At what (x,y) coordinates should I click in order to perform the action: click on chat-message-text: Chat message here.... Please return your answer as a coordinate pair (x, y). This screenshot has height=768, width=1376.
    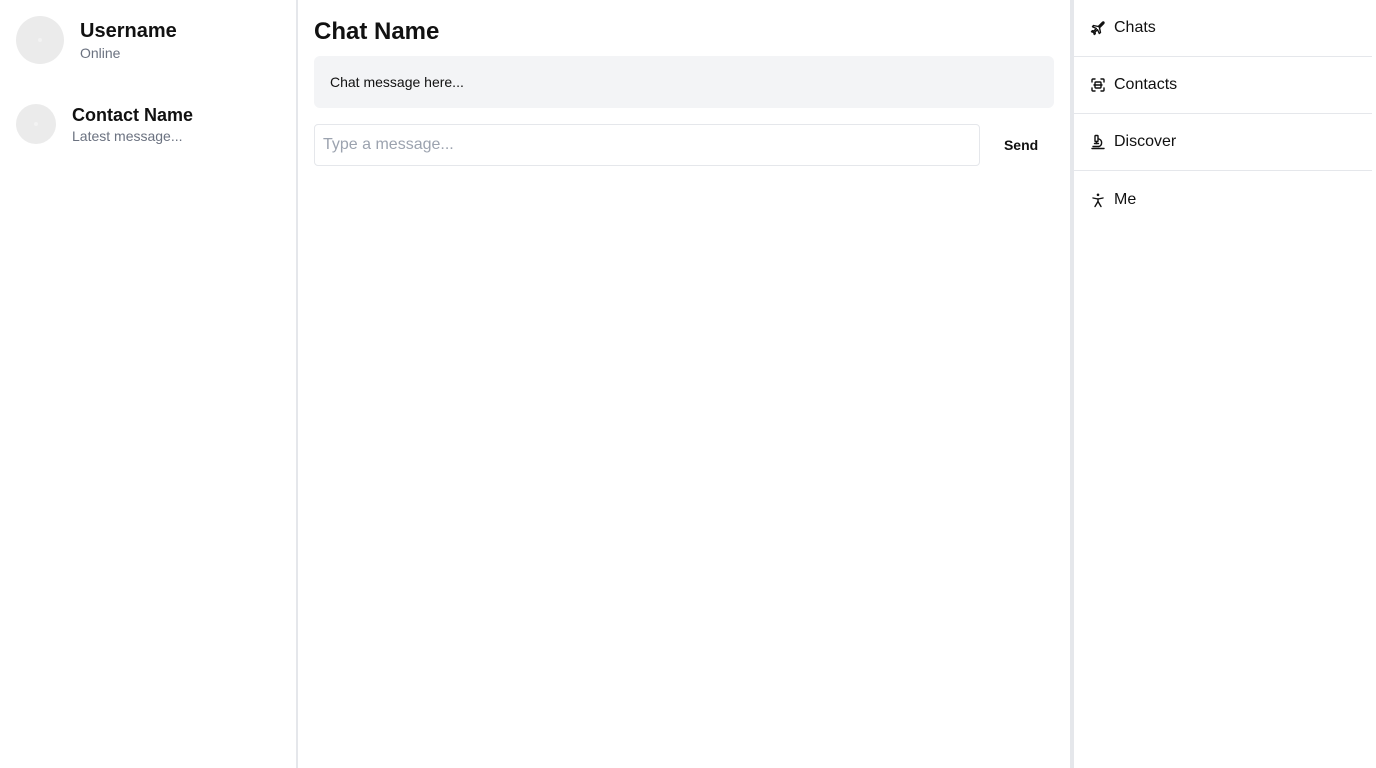
    Looking at the image, I should click on (397, 82).